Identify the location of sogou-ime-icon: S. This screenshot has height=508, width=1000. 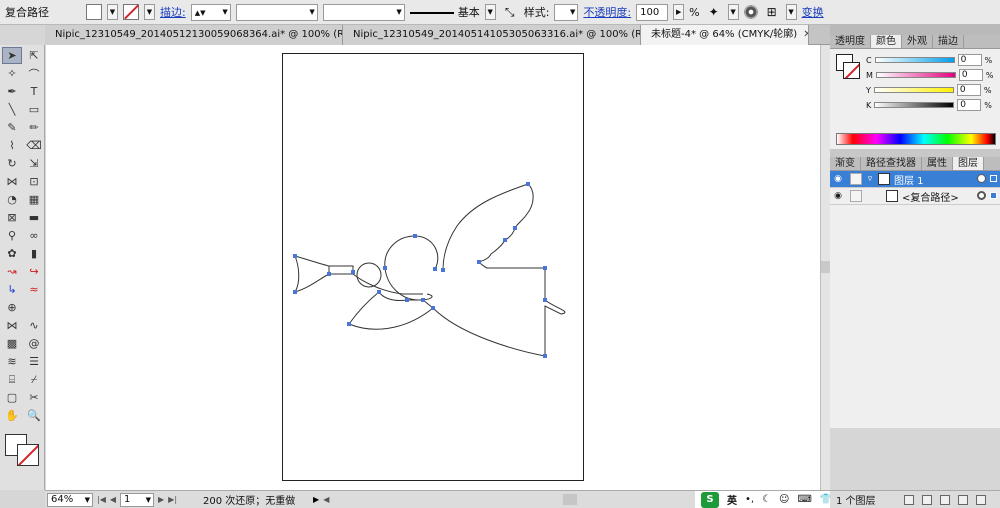
(710, 499).